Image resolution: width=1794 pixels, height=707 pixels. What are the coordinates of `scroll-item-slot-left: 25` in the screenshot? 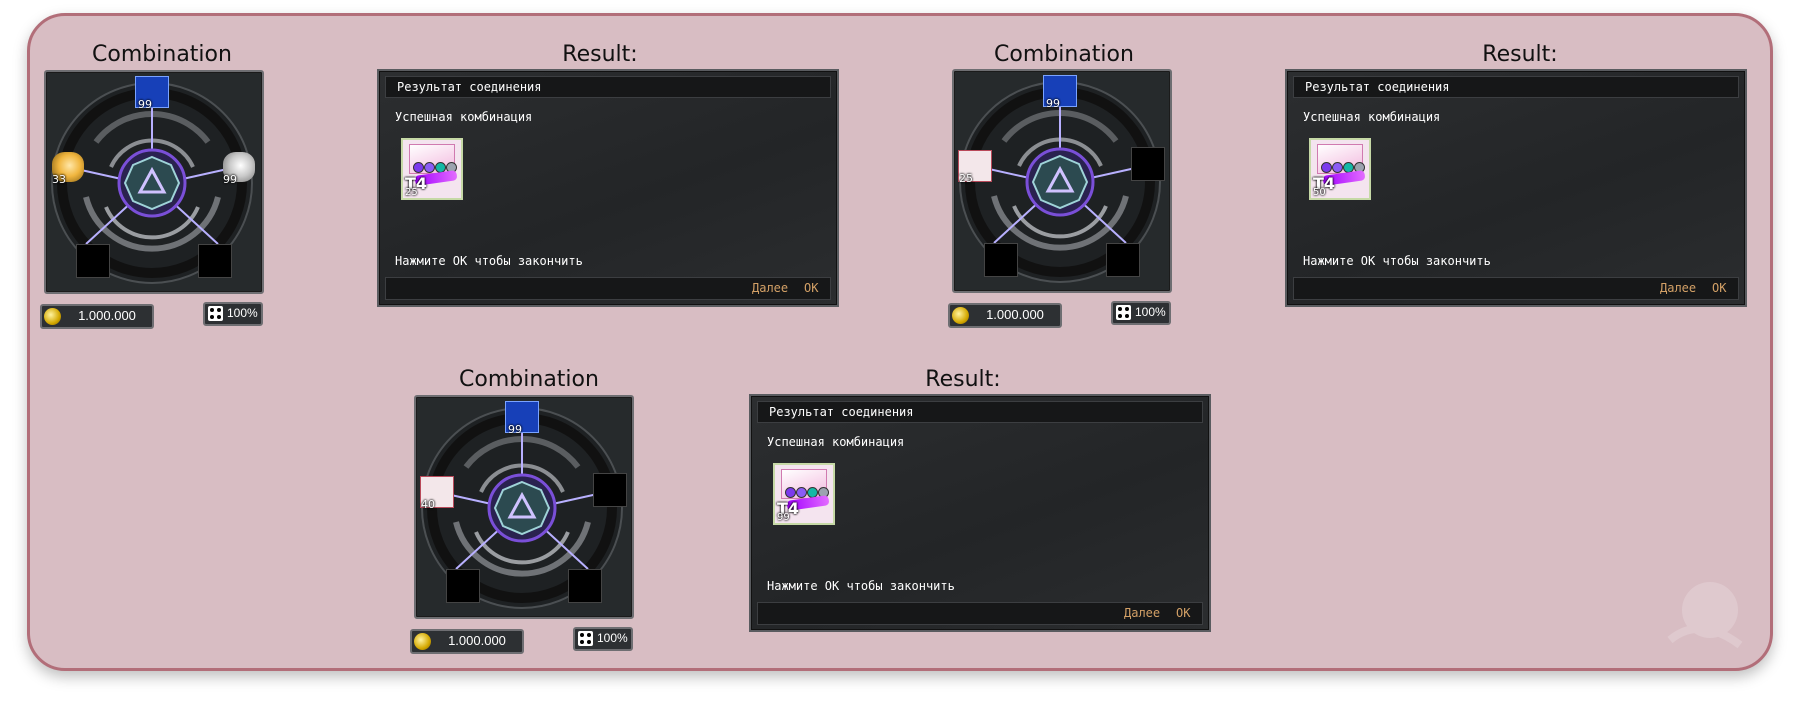 It's located at (975, 167).